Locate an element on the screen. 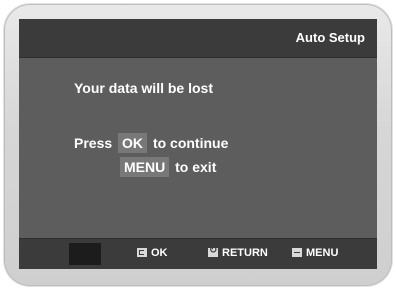  ok-key: OK is located at coordinates (133, 143).